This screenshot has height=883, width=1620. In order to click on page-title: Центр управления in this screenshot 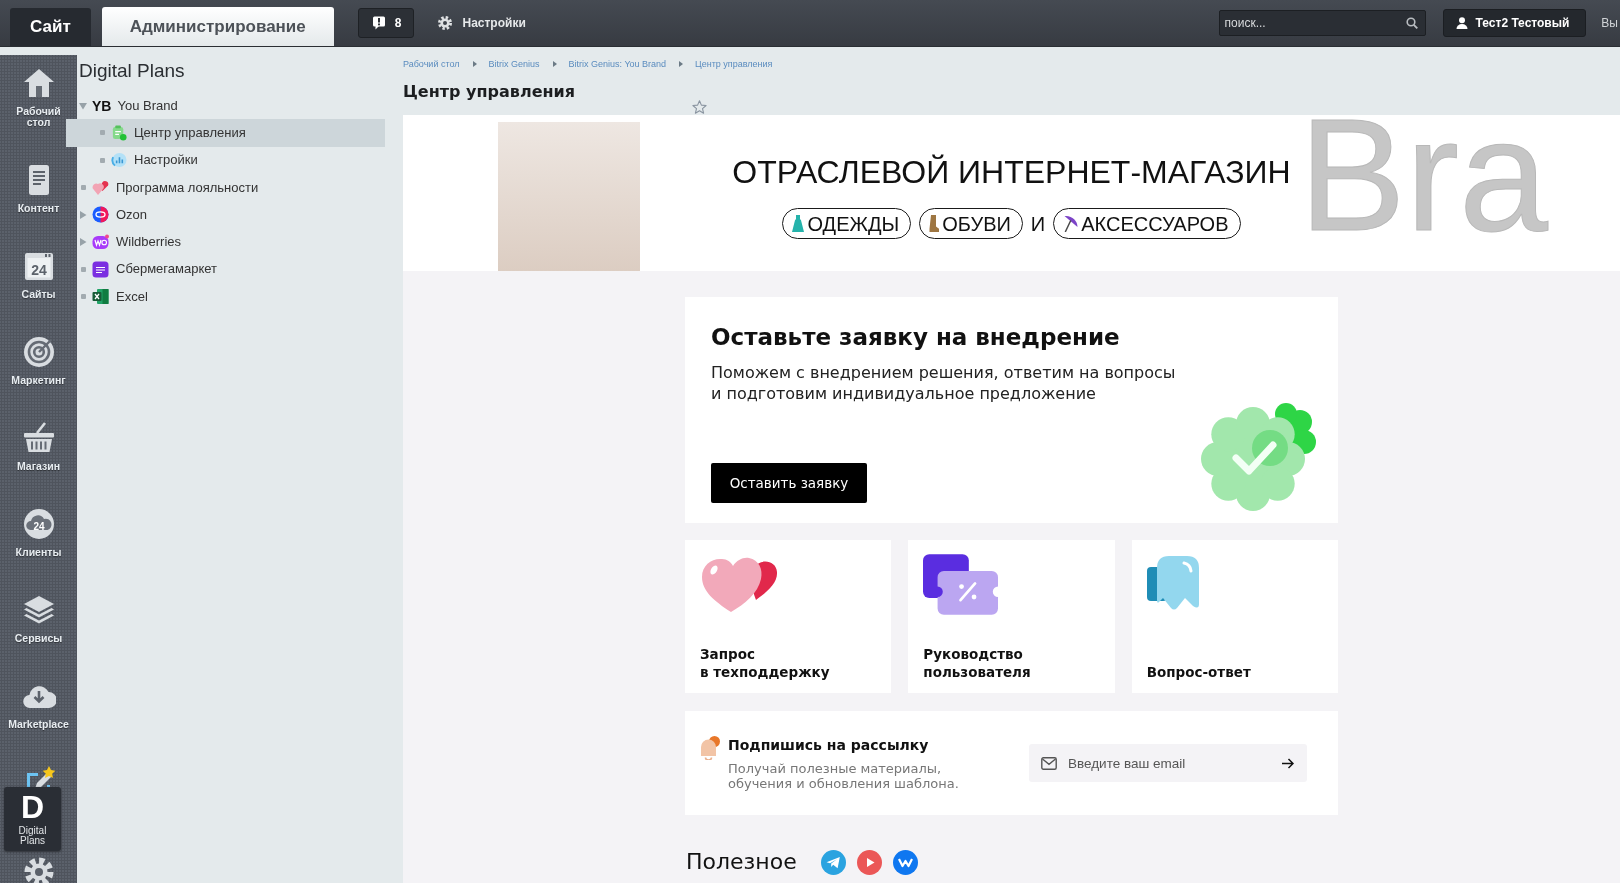, I will do `click(489, 92)`.